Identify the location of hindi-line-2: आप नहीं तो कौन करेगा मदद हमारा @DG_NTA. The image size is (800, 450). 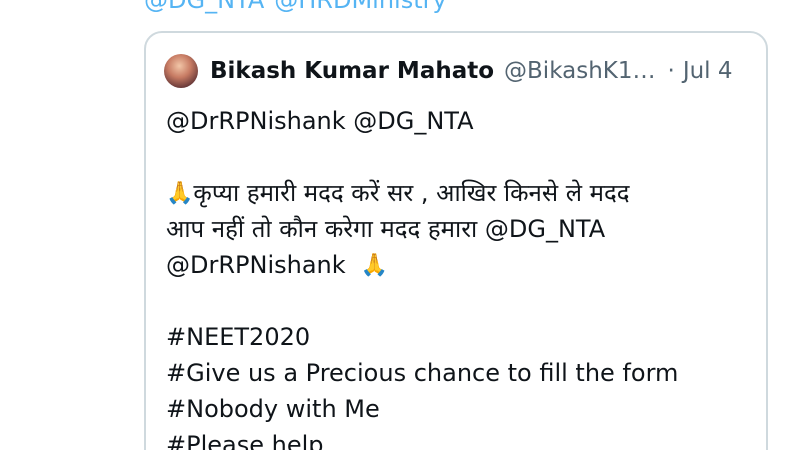
(386, 229).